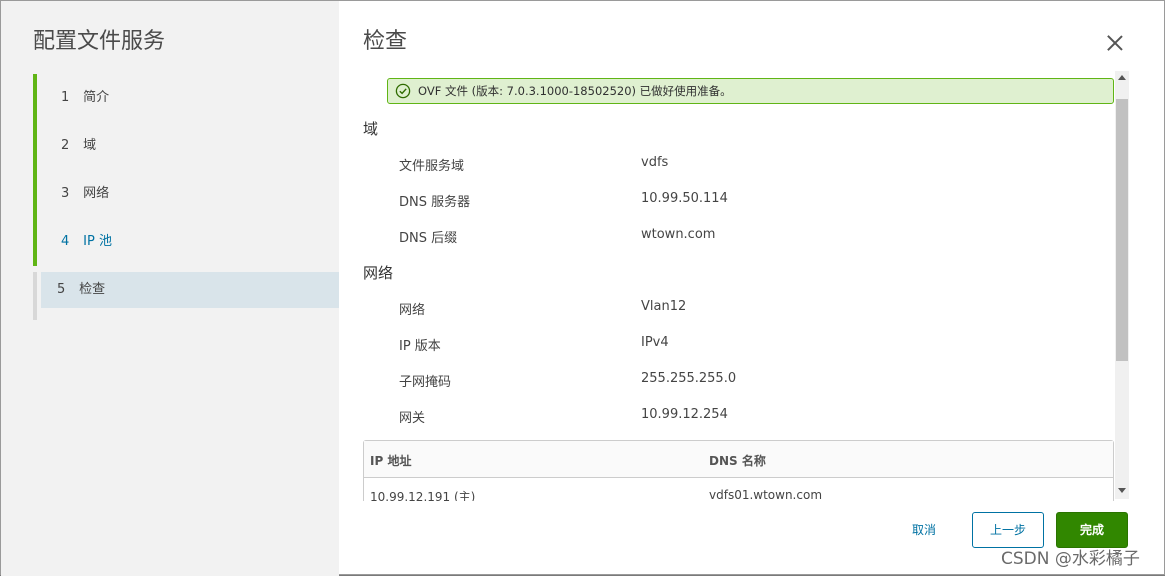  I want to click on row-value: wtown.com, so click(678, 234).